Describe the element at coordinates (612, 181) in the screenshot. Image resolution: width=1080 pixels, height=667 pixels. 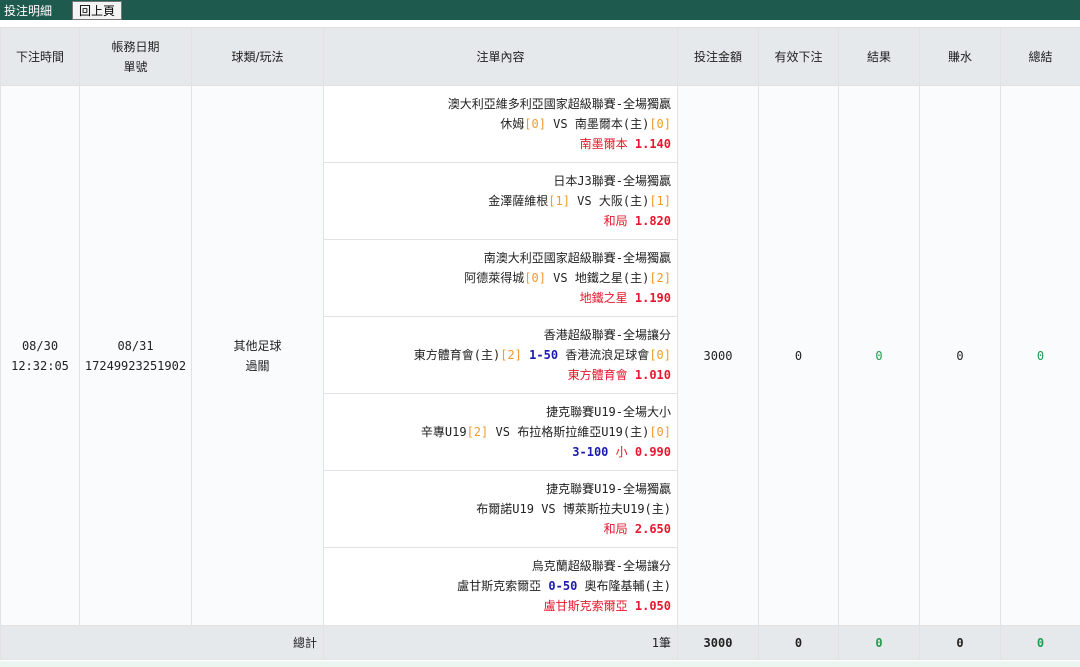
I see `bet-league: 日本J3聯賽-全場獨贏` at that location.